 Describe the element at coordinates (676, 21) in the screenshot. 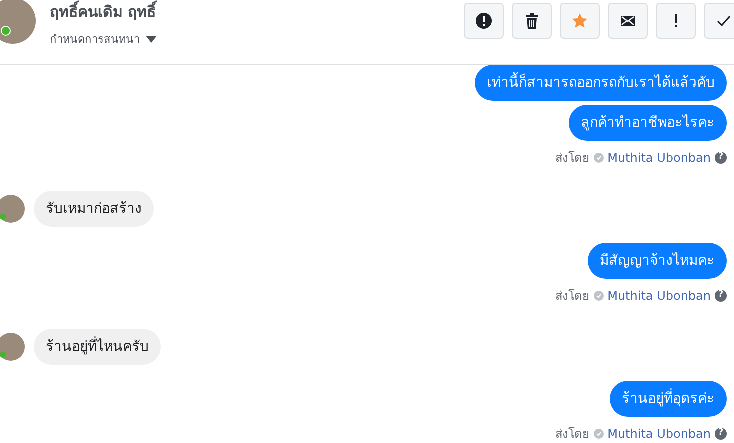

I see `exclamation-icon` at that location.